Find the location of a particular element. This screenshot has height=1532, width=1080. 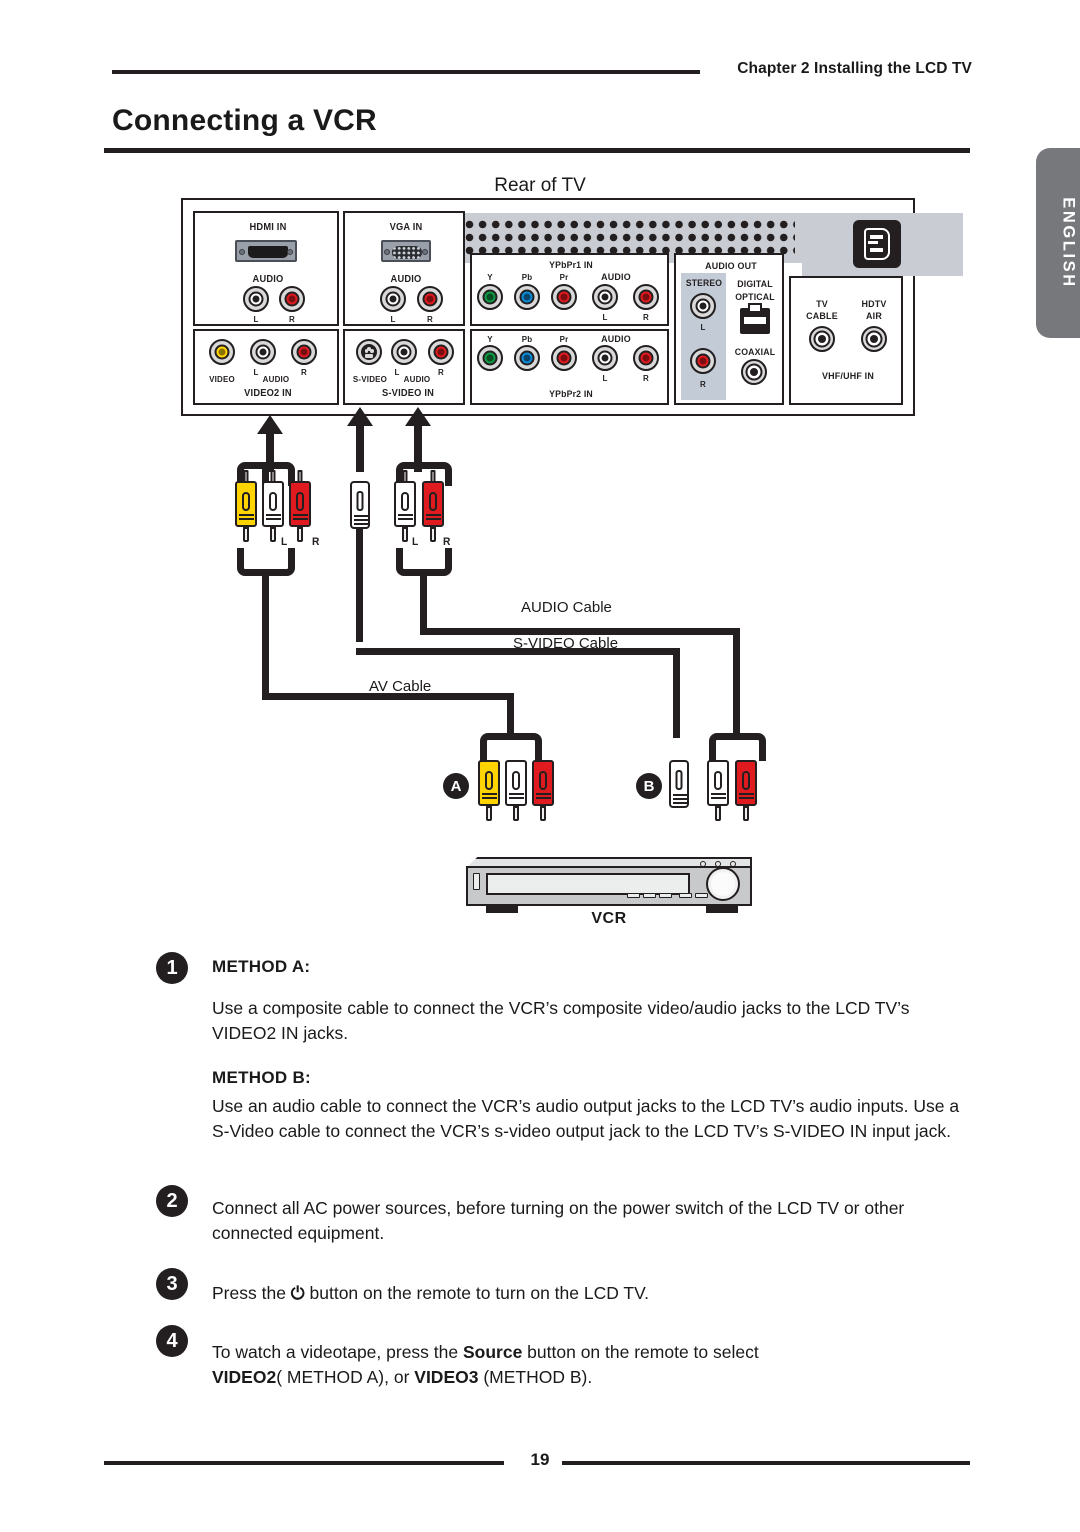

video2-video-jack is located at coordinates (222, 352).